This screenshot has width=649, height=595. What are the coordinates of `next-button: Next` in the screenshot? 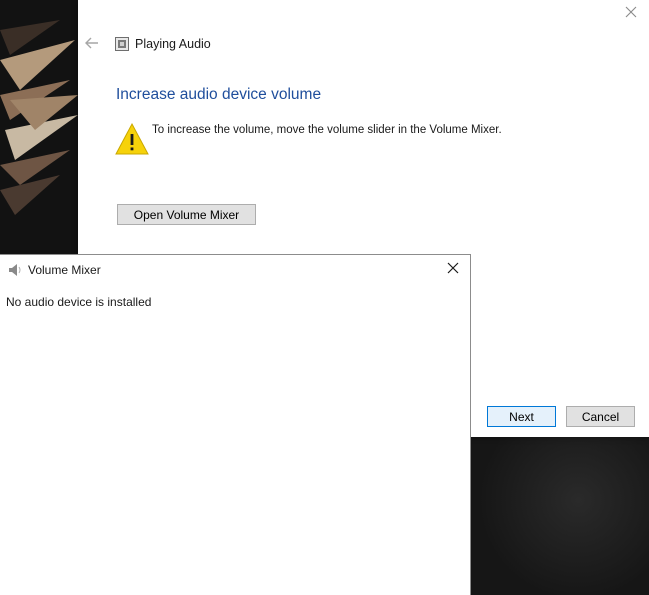 It's located at (521, 416).